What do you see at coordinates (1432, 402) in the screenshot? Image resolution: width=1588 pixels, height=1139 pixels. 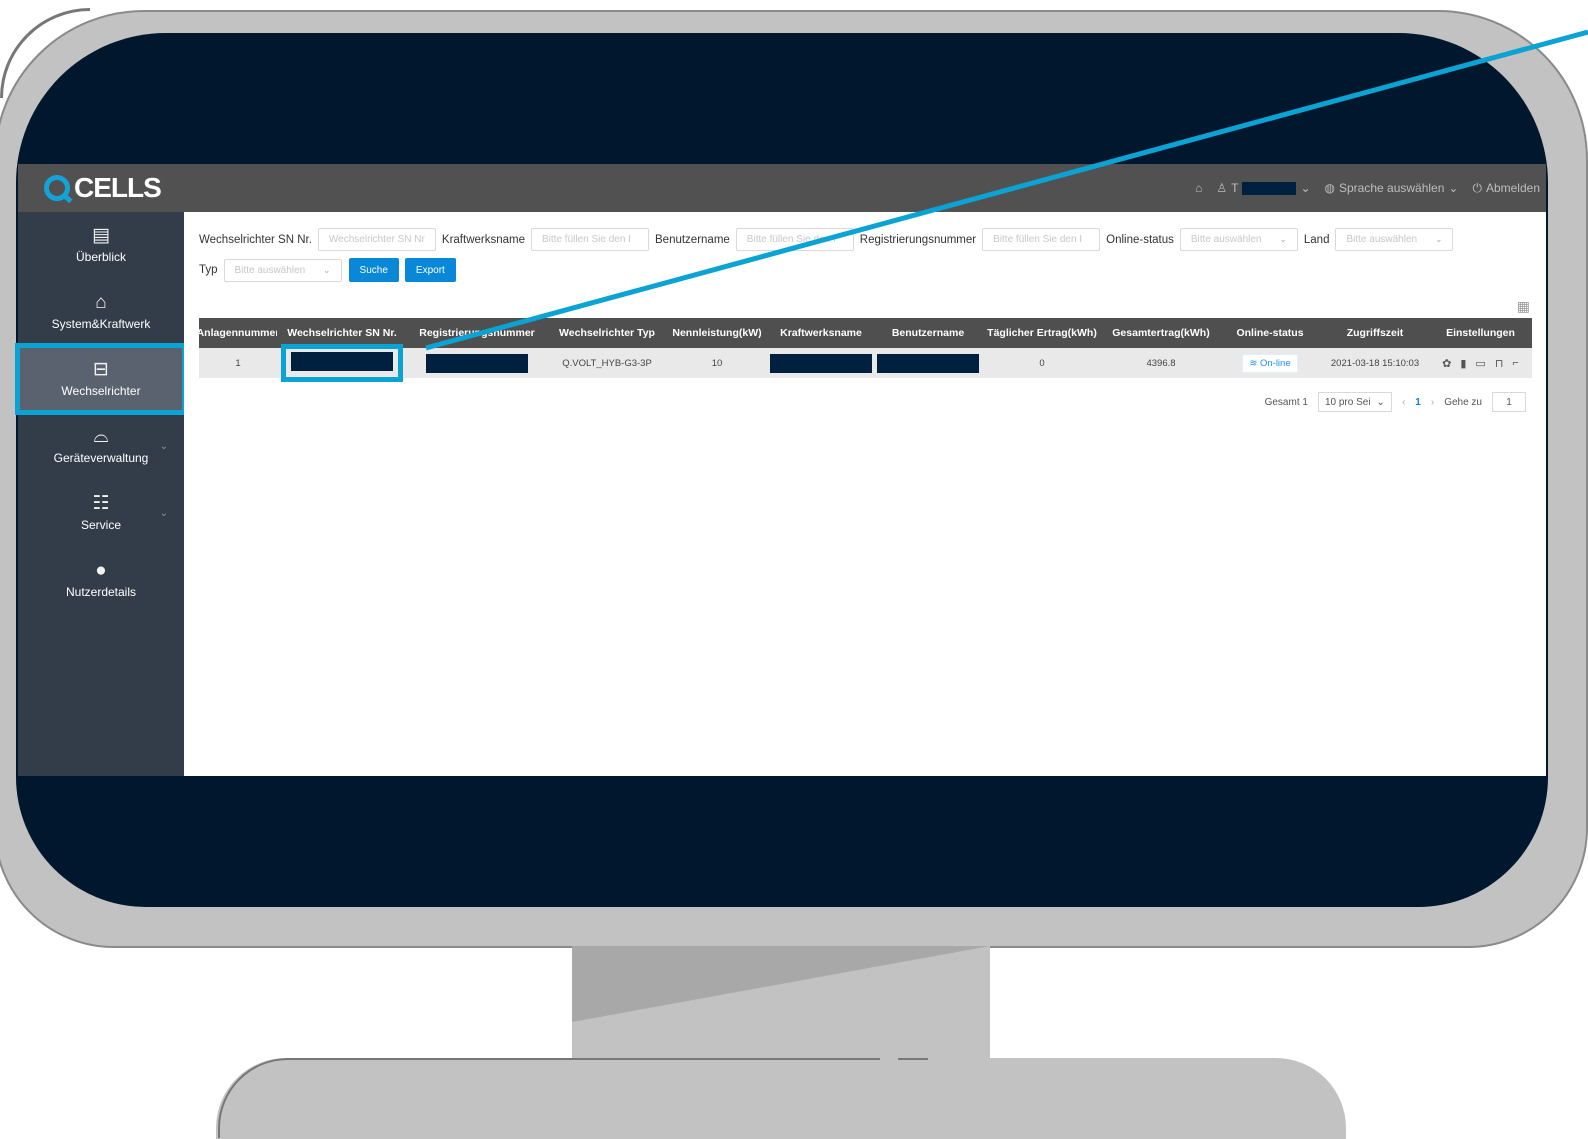 I see `next-page-icon: ›` at bounding box center [1432, 402].